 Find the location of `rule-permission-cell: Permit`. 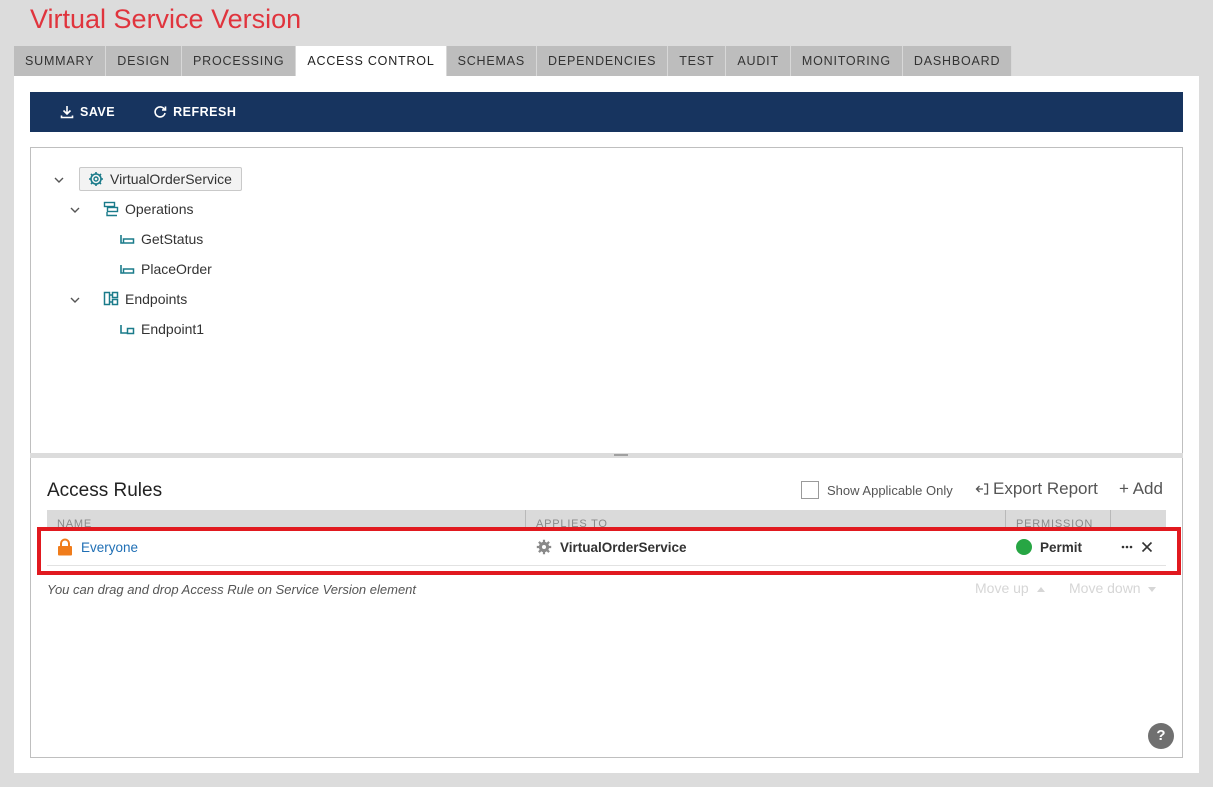

rule-permission-cell: Permit is located at coordinates (1049, 547).